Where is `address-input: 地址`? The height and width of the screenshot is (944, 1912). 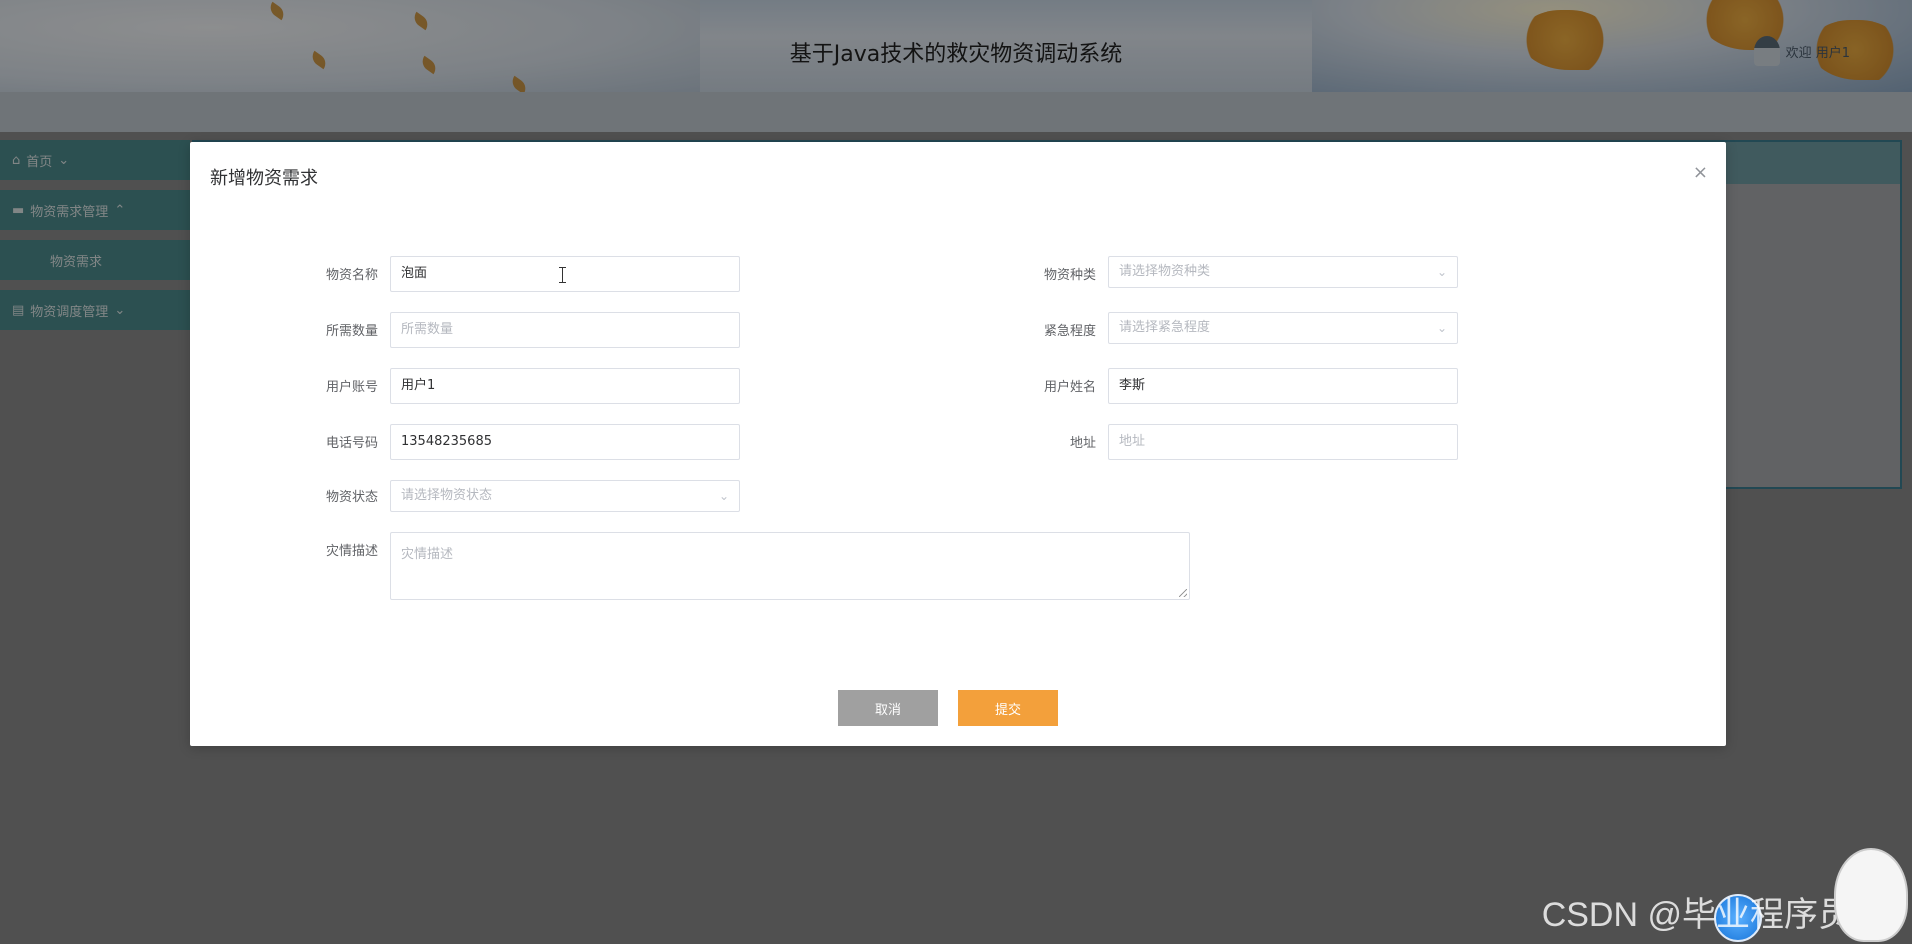
address-input: 地址 is located at coordinates (1283, 442).